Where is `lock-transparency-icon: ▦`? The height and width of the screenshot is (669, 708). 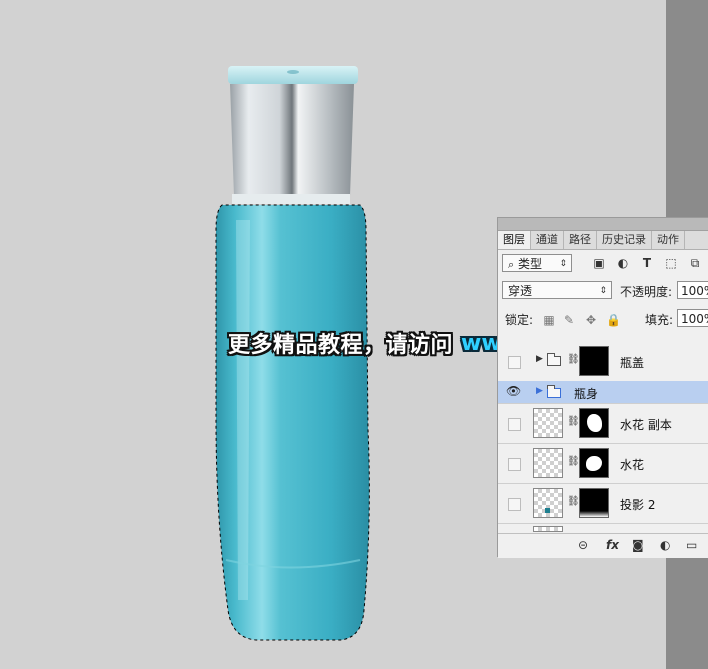 lock-transparency-icon: ▦ is located at coordinates (549, 320).